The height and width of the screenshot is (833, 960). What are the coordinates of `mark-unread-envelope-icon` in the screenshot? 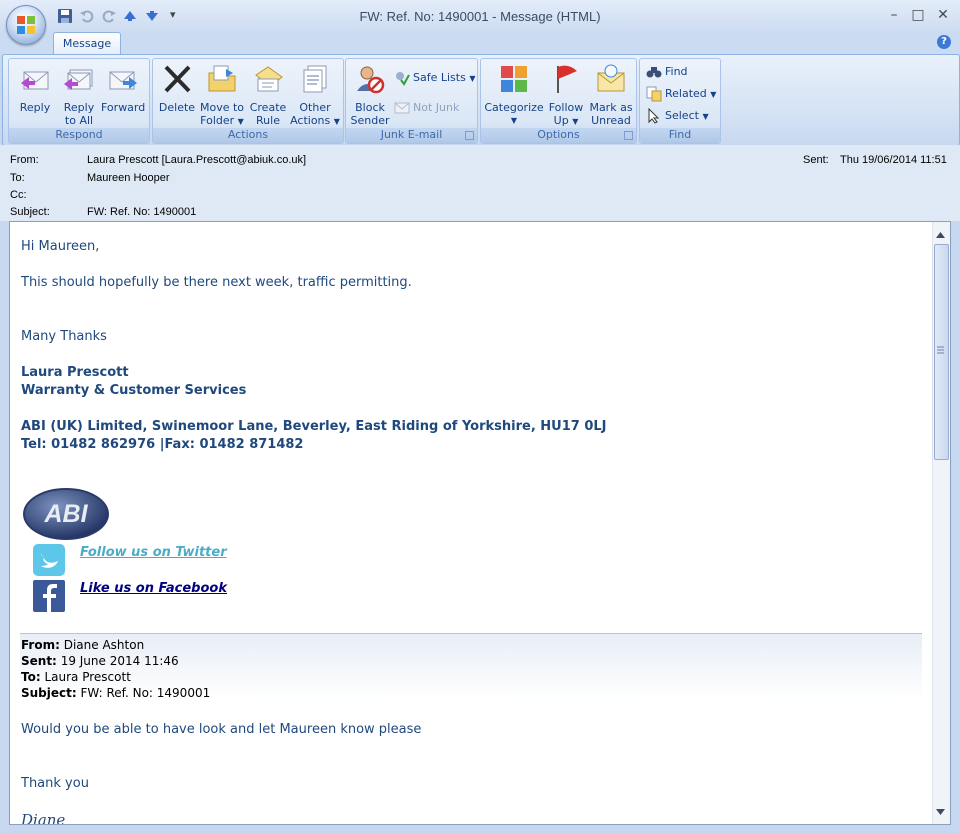 It's located at (611, 78).